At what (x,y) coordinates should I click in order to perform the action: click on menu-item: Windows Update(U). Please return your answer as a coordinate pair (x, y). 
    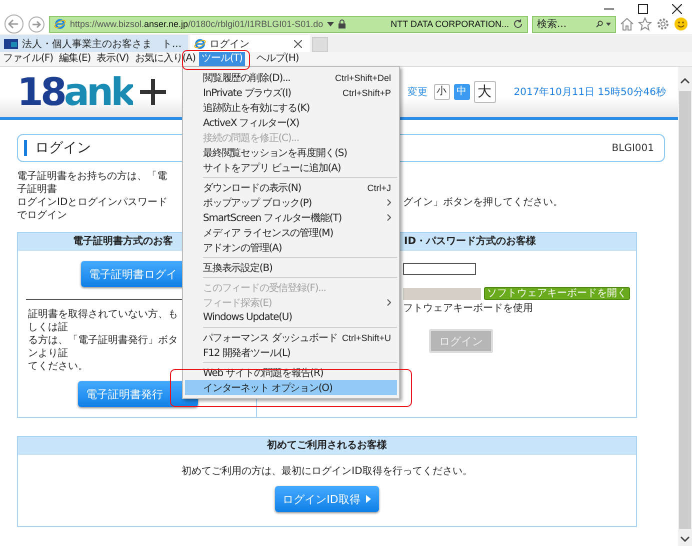
    Looking at the image, I should click on (291, 317).